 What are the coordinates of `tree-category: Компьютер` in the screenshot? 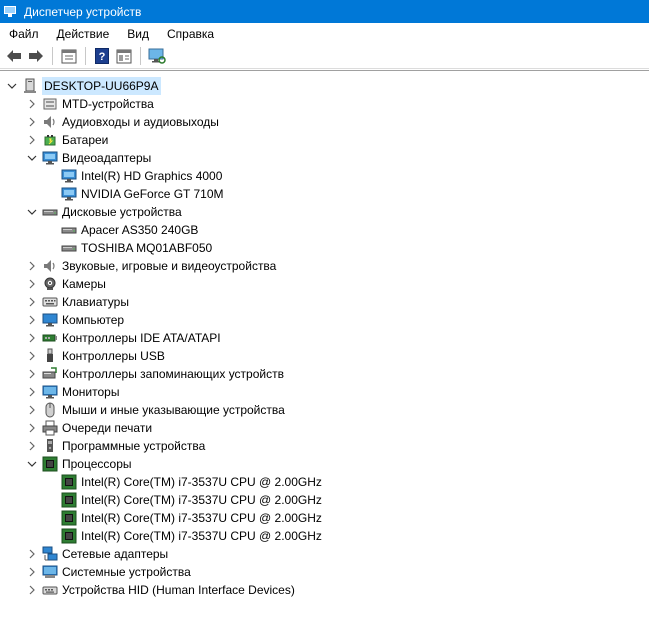 It's located at (75, 320).